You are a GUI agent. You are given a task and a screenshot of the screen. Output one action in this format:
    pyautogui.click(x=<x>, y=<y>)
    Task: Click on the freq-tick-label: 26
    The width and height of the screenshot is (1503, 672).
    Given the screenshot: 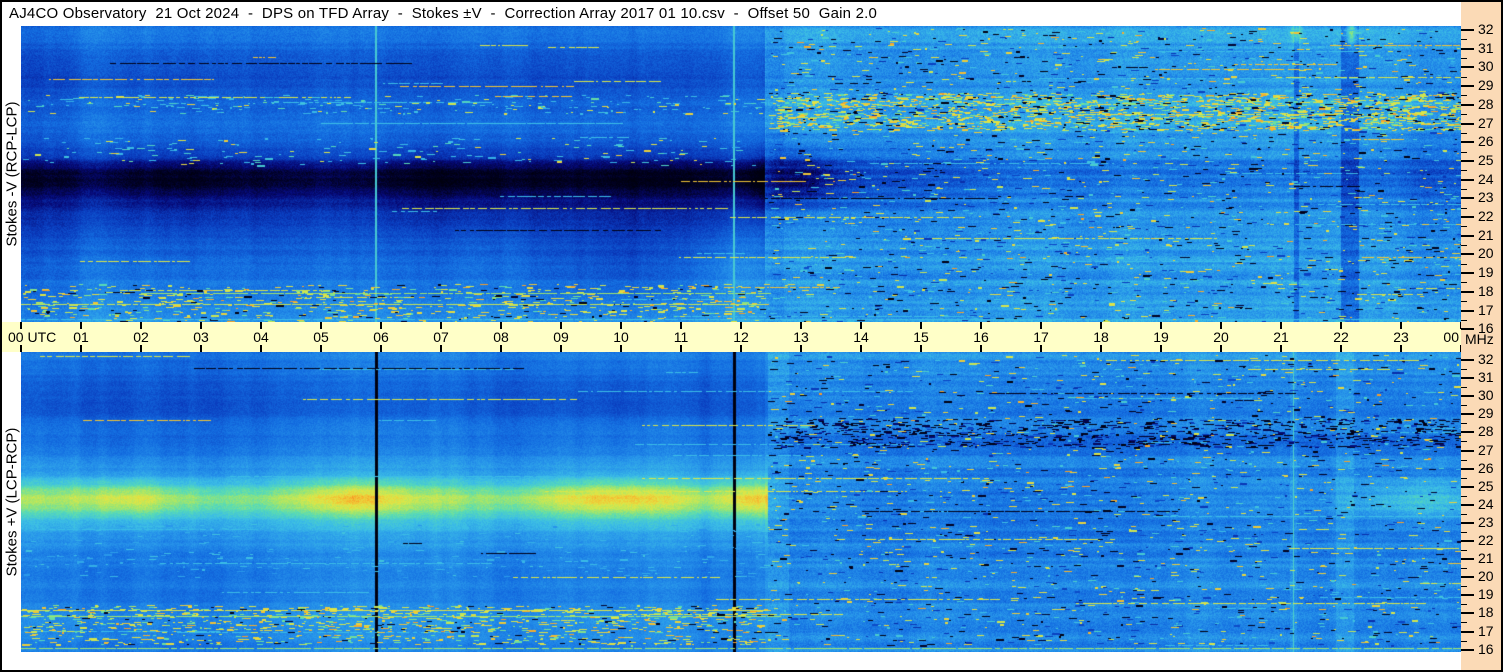 What is the action you would take?
    pyautogui.click(x=1486, y=467)
    